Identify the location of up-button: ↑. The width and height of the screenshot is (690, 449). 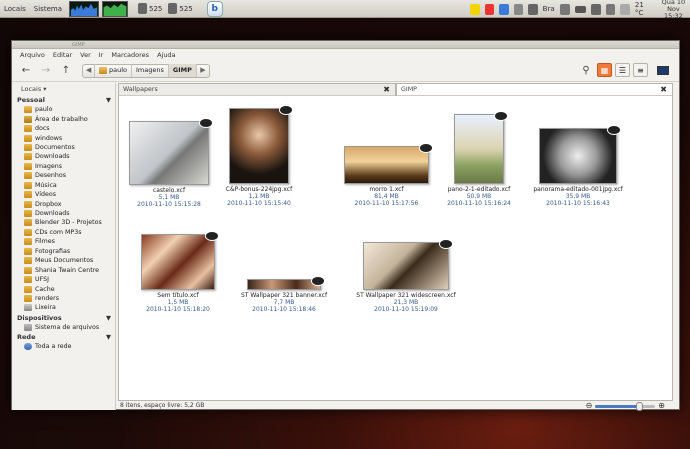
(66, 71).